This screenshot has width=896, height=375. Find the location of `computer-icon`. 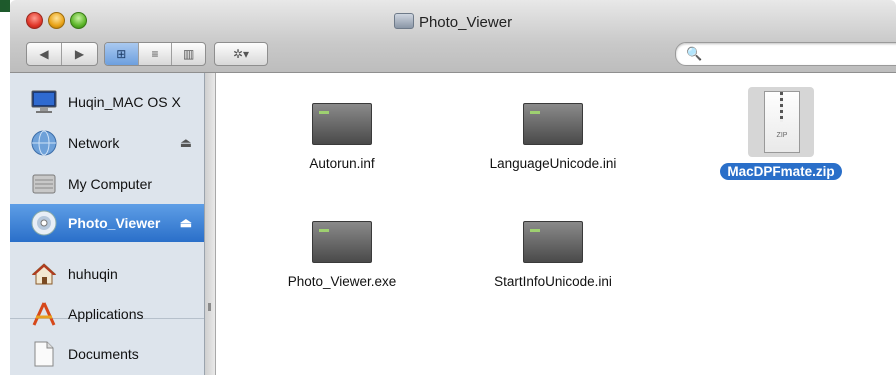

computer-icon is located at coordinates (44, 102).